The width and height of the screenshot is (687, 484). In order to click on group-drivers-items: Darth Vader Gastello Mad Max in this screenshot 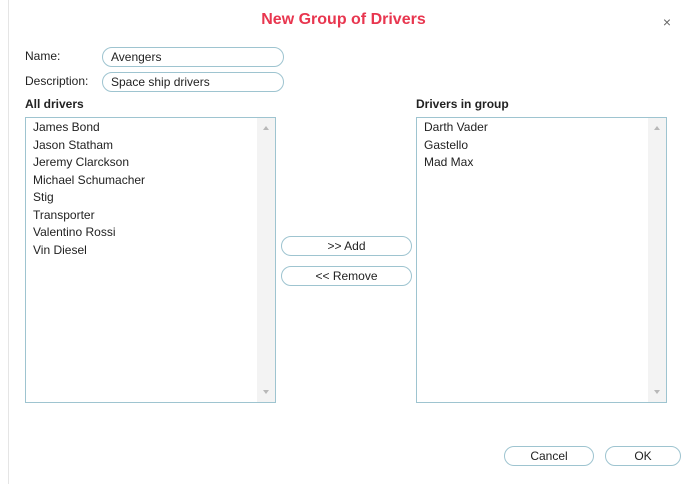, I will do `click(535, 145)`.